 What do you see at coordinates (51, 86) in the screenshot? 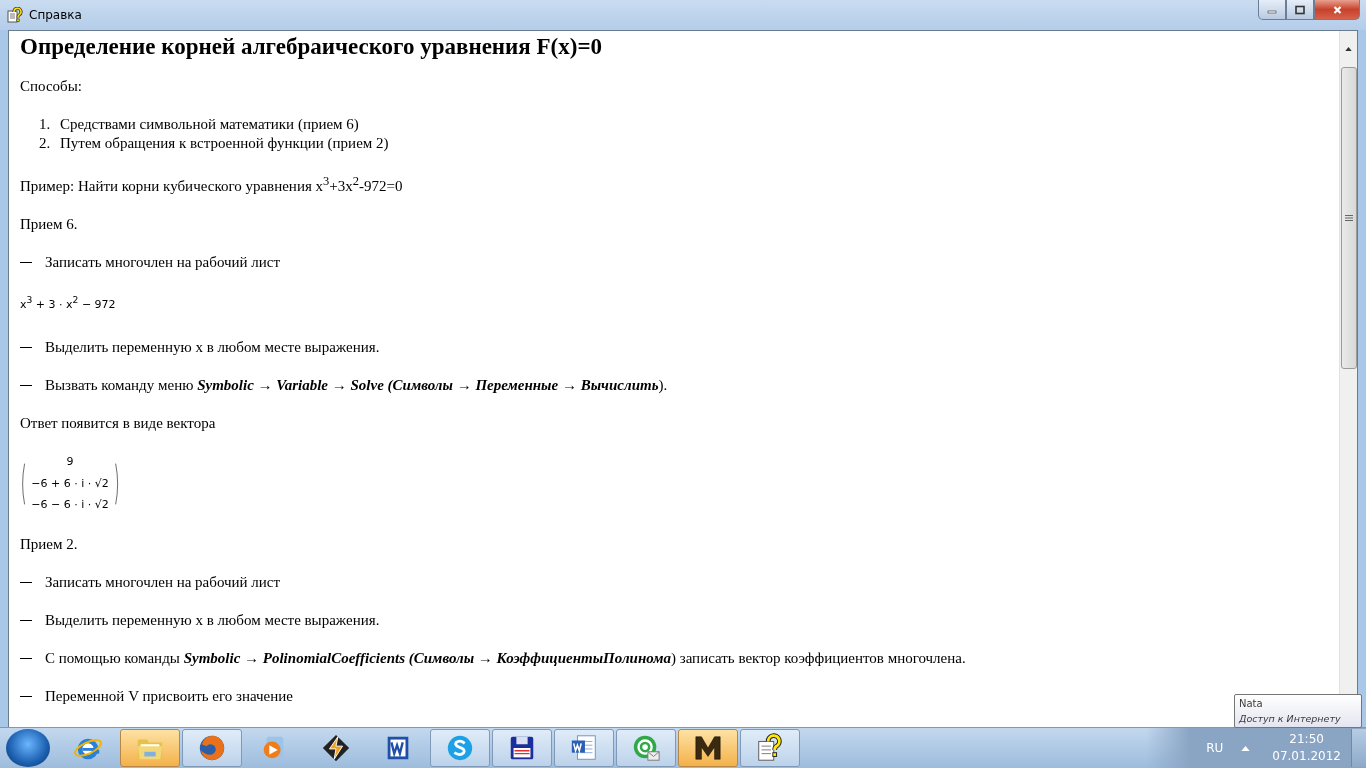
I see `paragraph: Способы:` at bounding box center [51, 86].